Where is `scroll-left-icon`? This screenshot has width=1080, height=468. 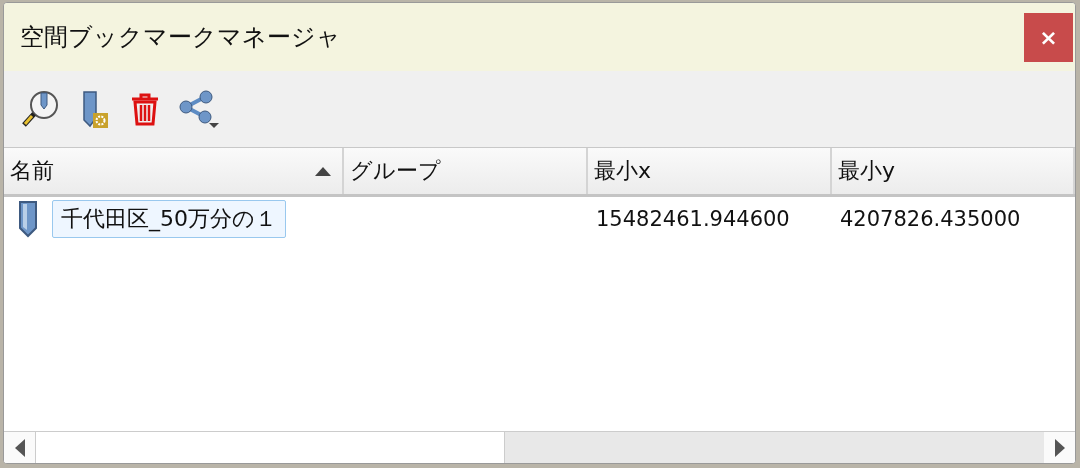 scroll-left-icon is located at coordinates (19, 448).